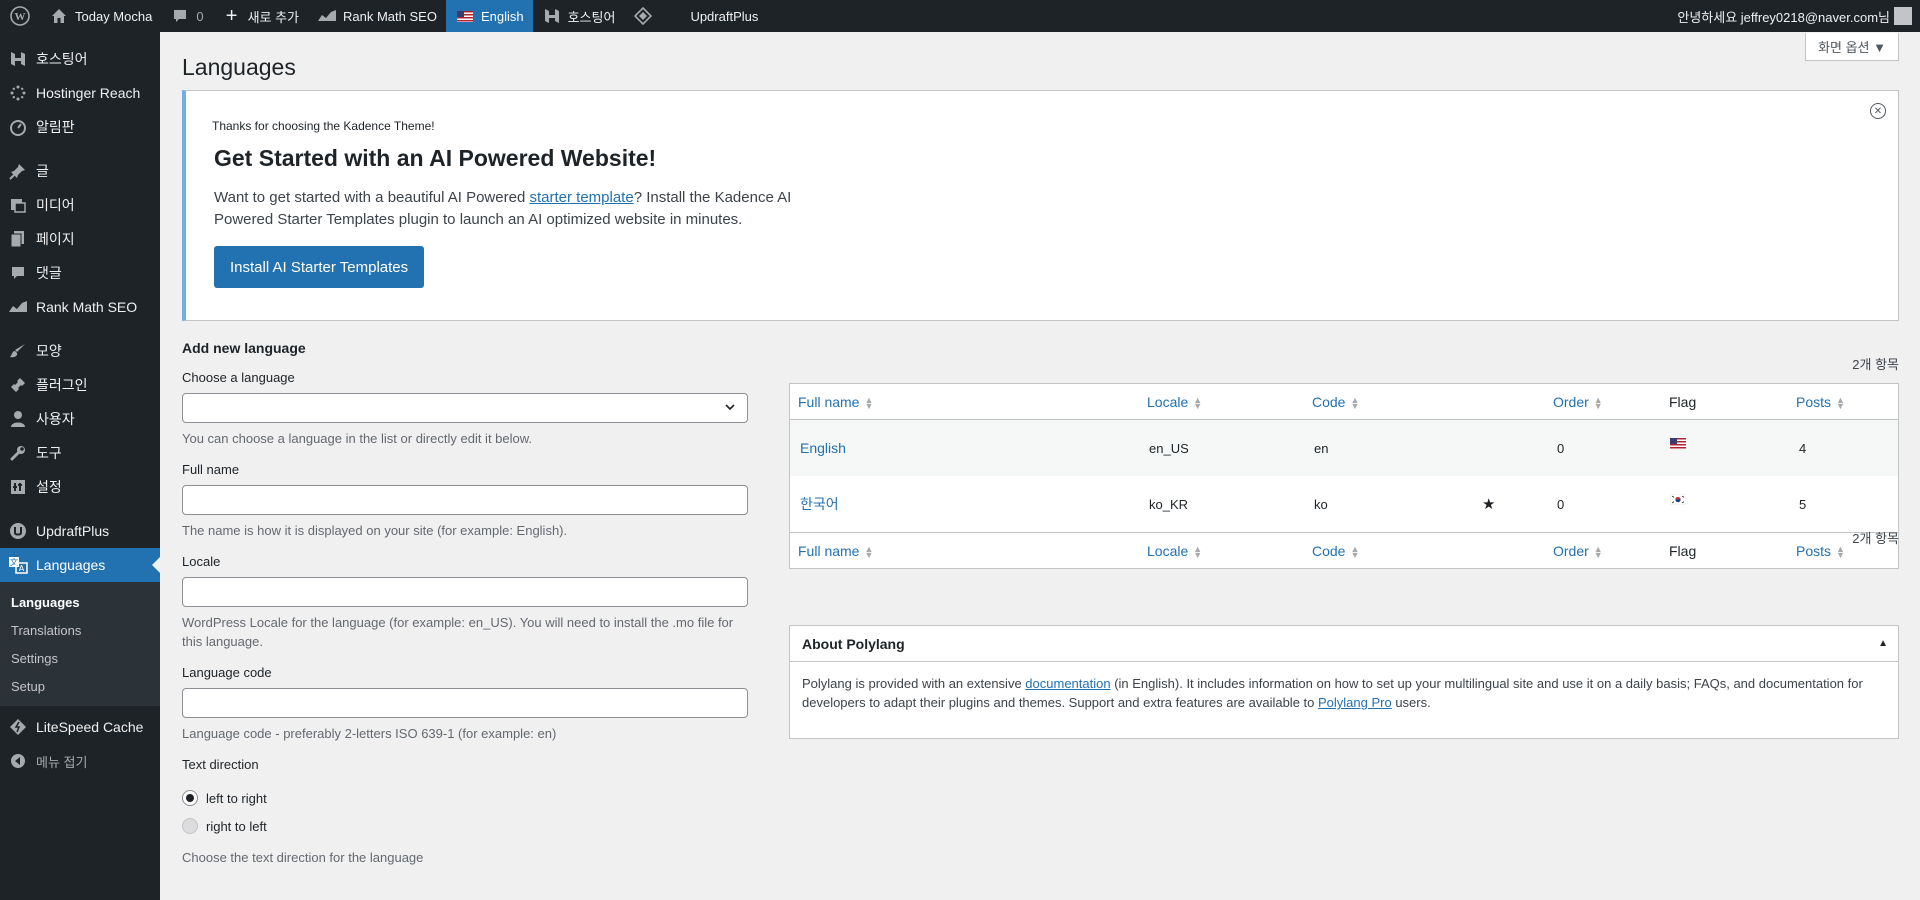  Describe the element at coordinates (466, 798) in the screenshot. I see `ltr-radio-row: left to right` at that location.